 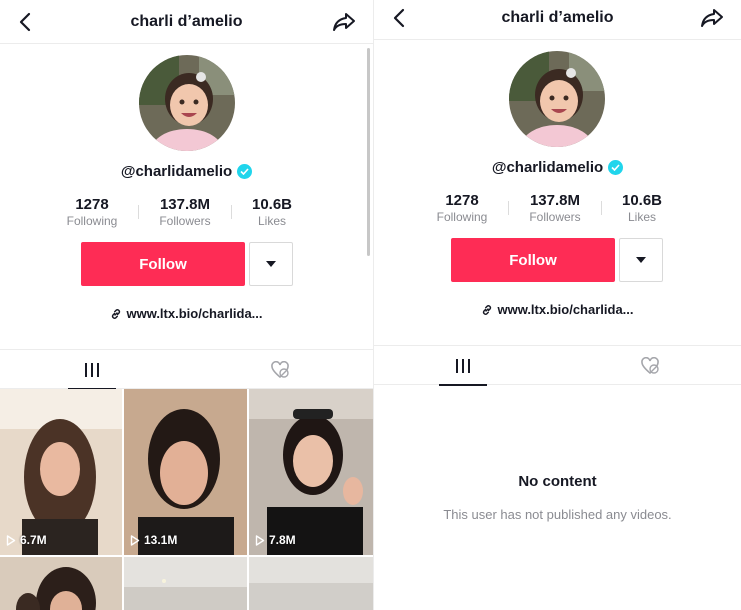 I want to click on view-count: 13.1M, so click(x=153, y=540).